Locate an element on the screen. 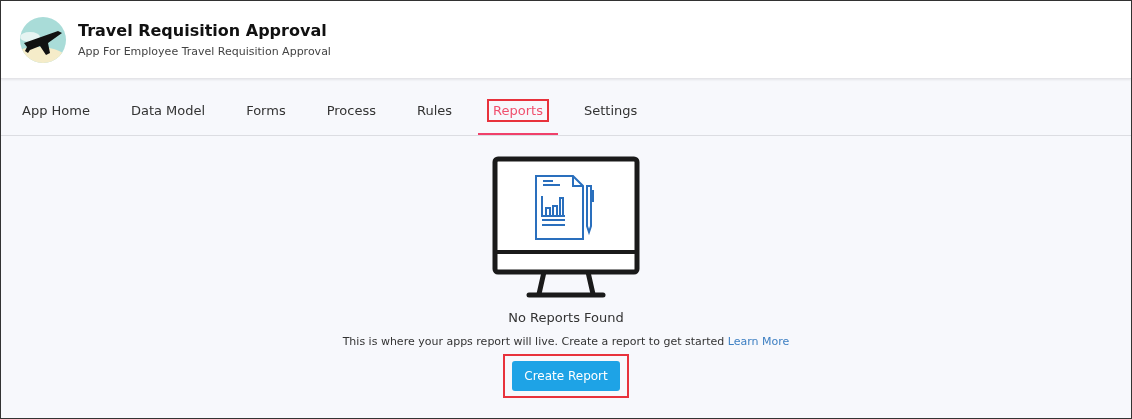 This screenshot has height=419, width=1132. empty-state-heading: No Reports Found is located at coordinates (566, 317).